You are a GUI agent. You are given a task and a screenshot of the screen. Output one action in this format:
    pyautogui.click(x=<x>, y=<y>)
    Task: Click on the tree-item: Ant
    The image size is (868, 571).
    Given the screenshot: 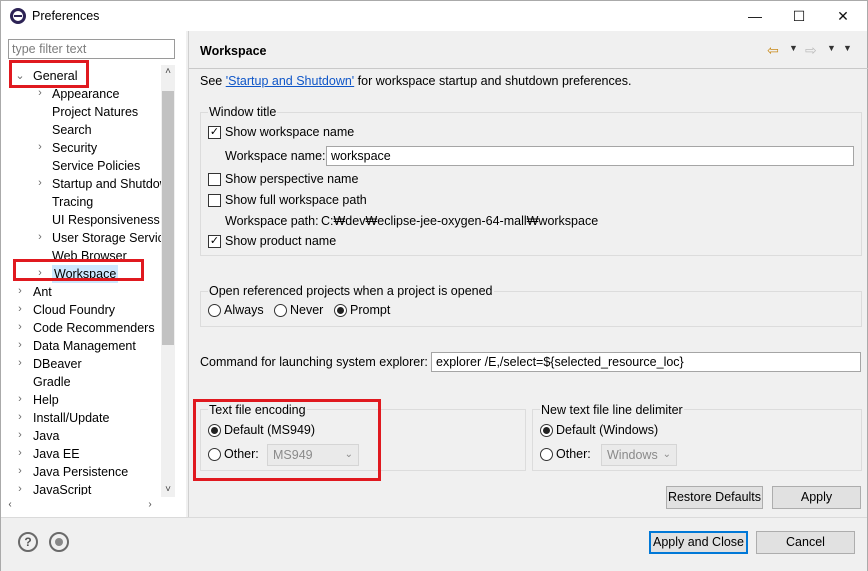 What is the action you would take?
    pyautogui.click(x=42, y=292)
    